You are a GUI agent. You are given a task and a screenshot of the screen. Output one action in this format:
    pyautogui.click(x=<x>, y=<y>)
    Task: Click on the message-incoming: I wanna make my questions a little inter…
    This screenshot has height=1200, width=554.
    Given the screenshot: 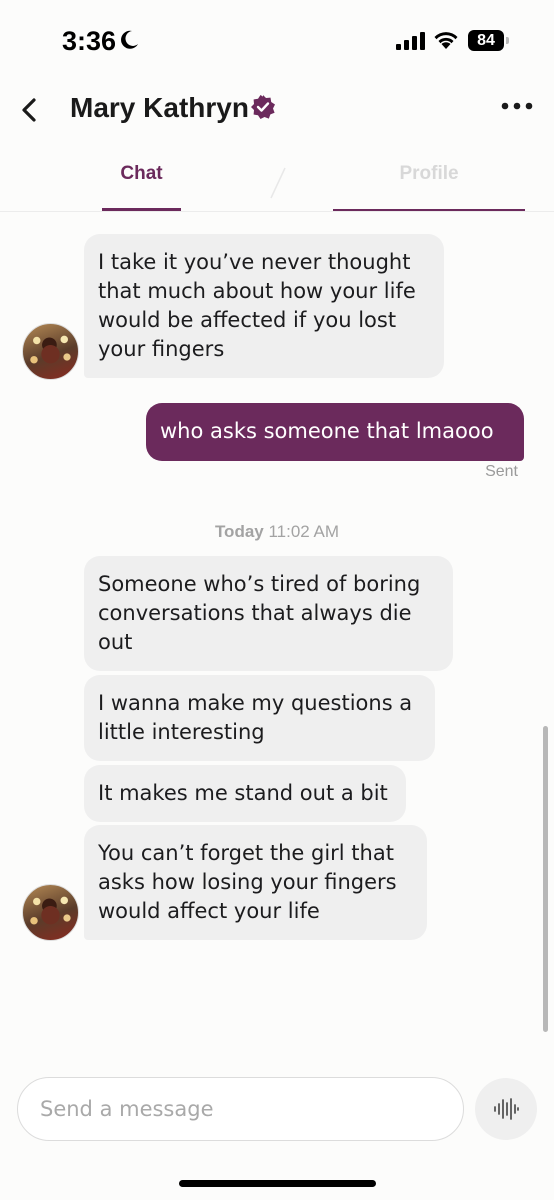 What is the action you would take?
    pyautogui.click(x=259, y=718)
    